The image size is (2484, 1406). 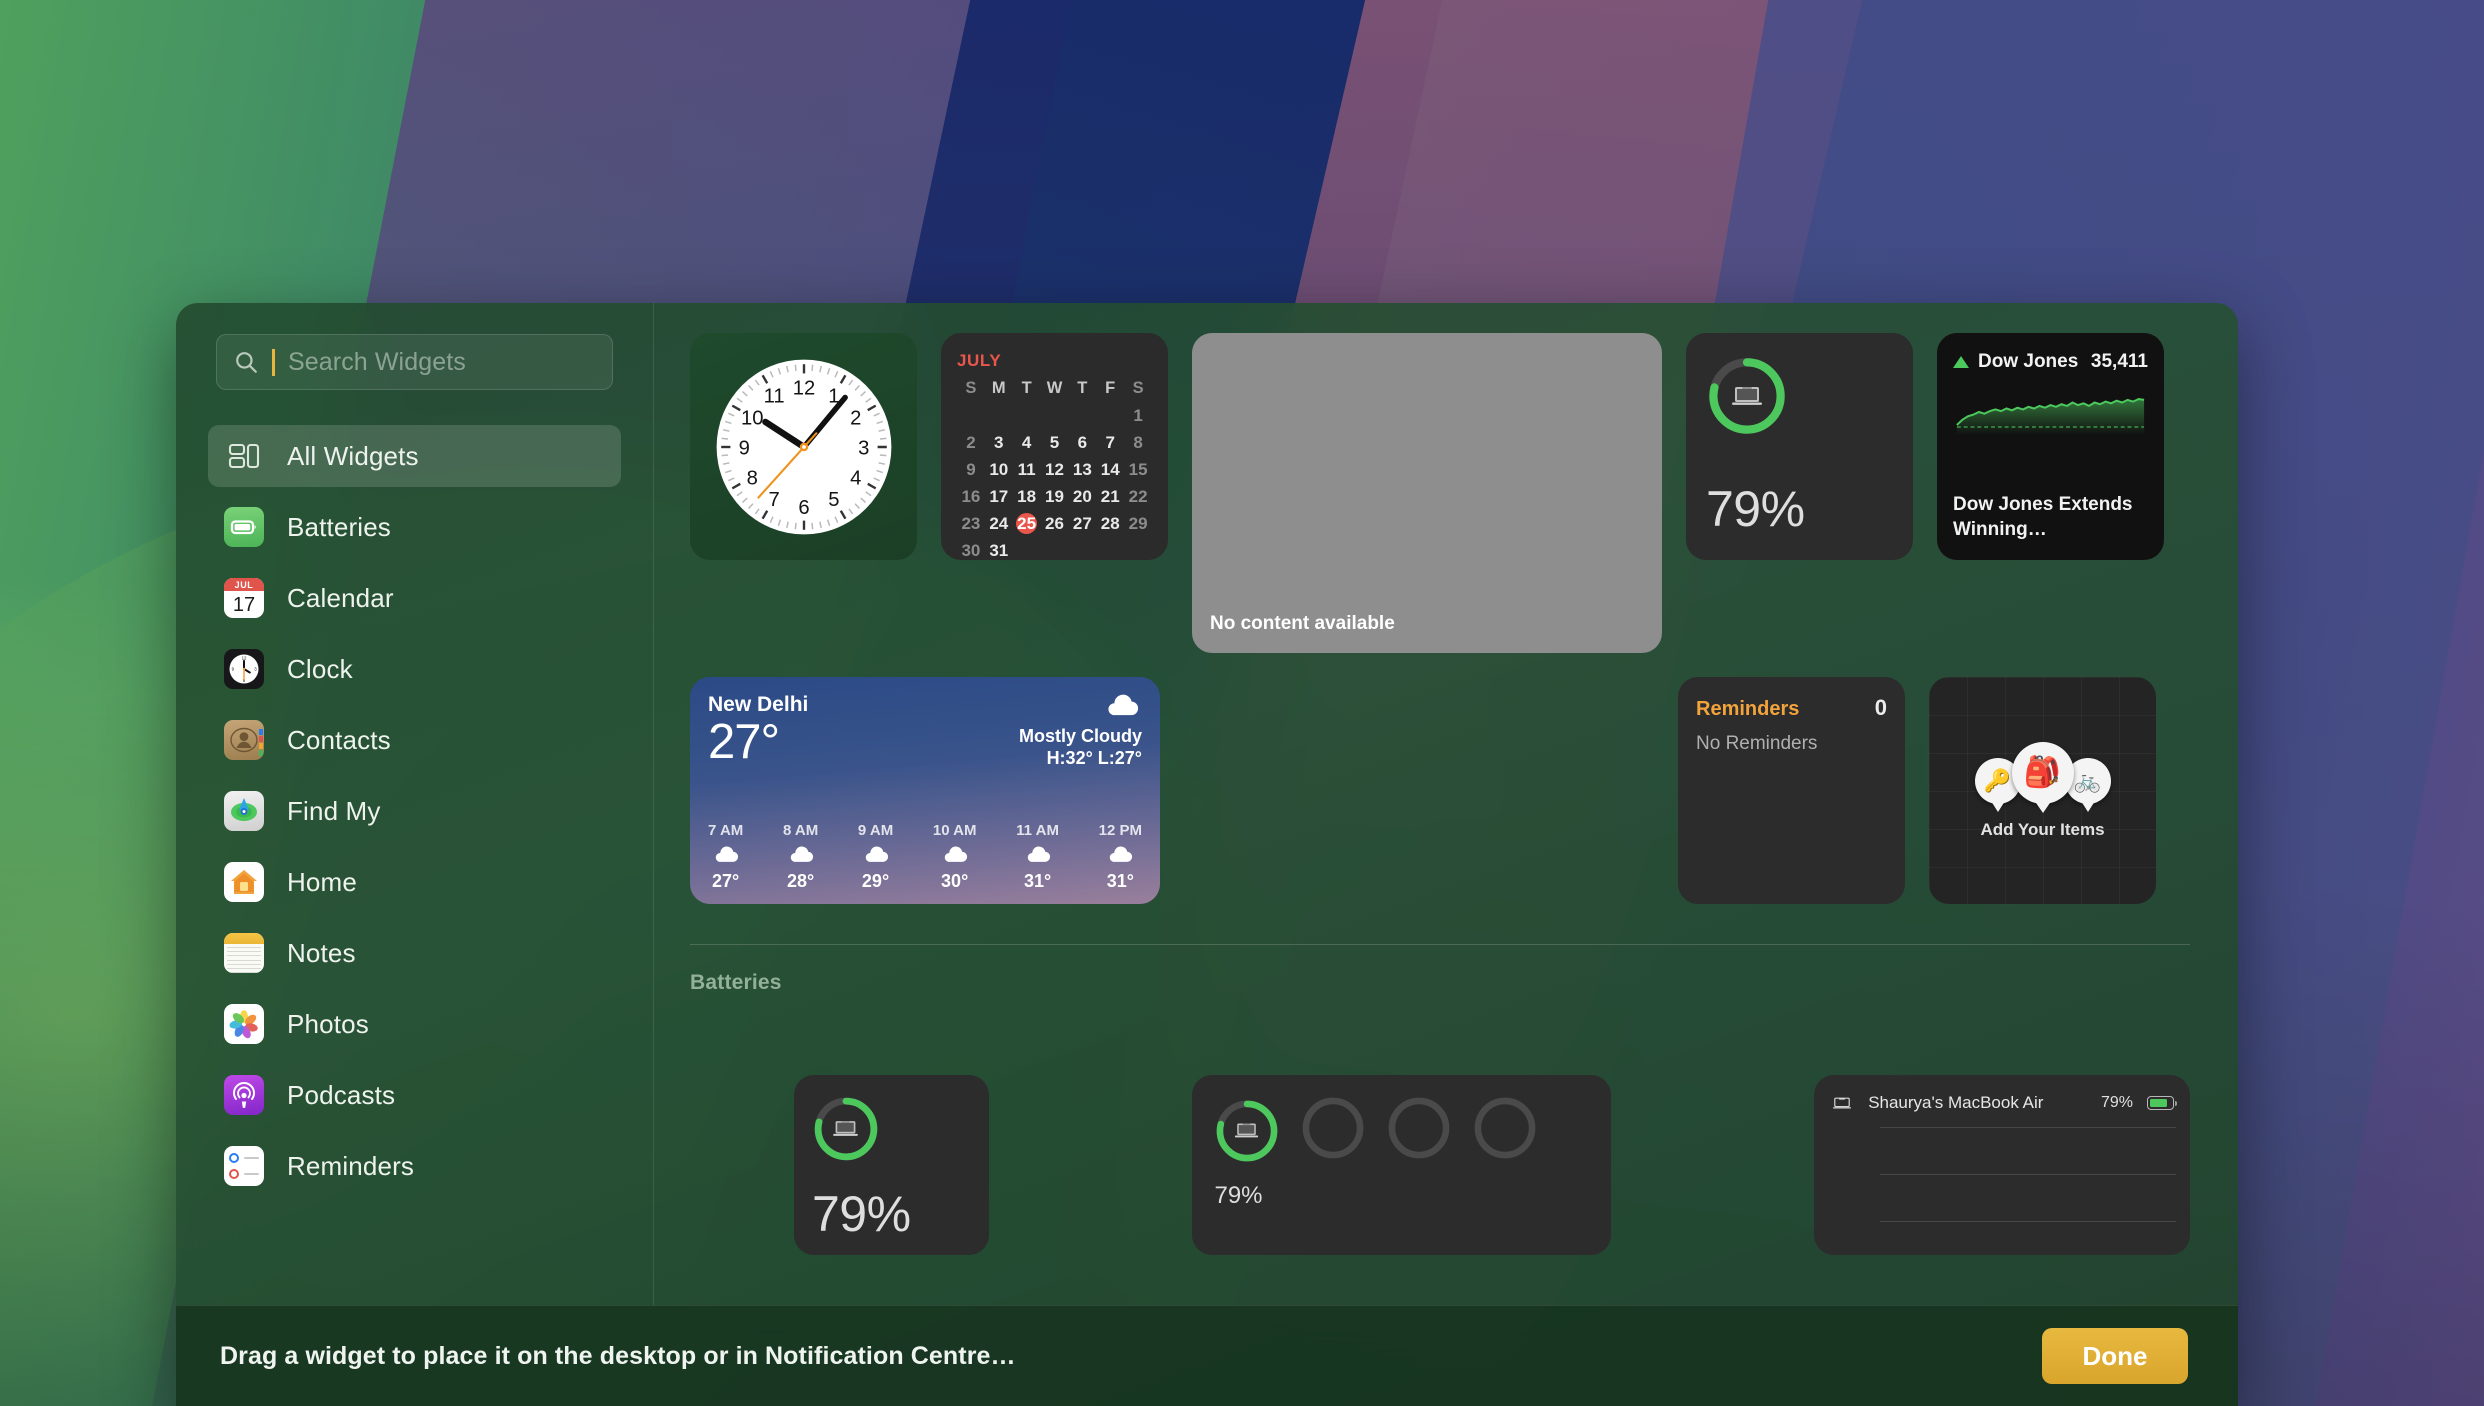 I want to click on find-my-pins: 🔑 🎒 🚲, so click(x=2042, y=777).